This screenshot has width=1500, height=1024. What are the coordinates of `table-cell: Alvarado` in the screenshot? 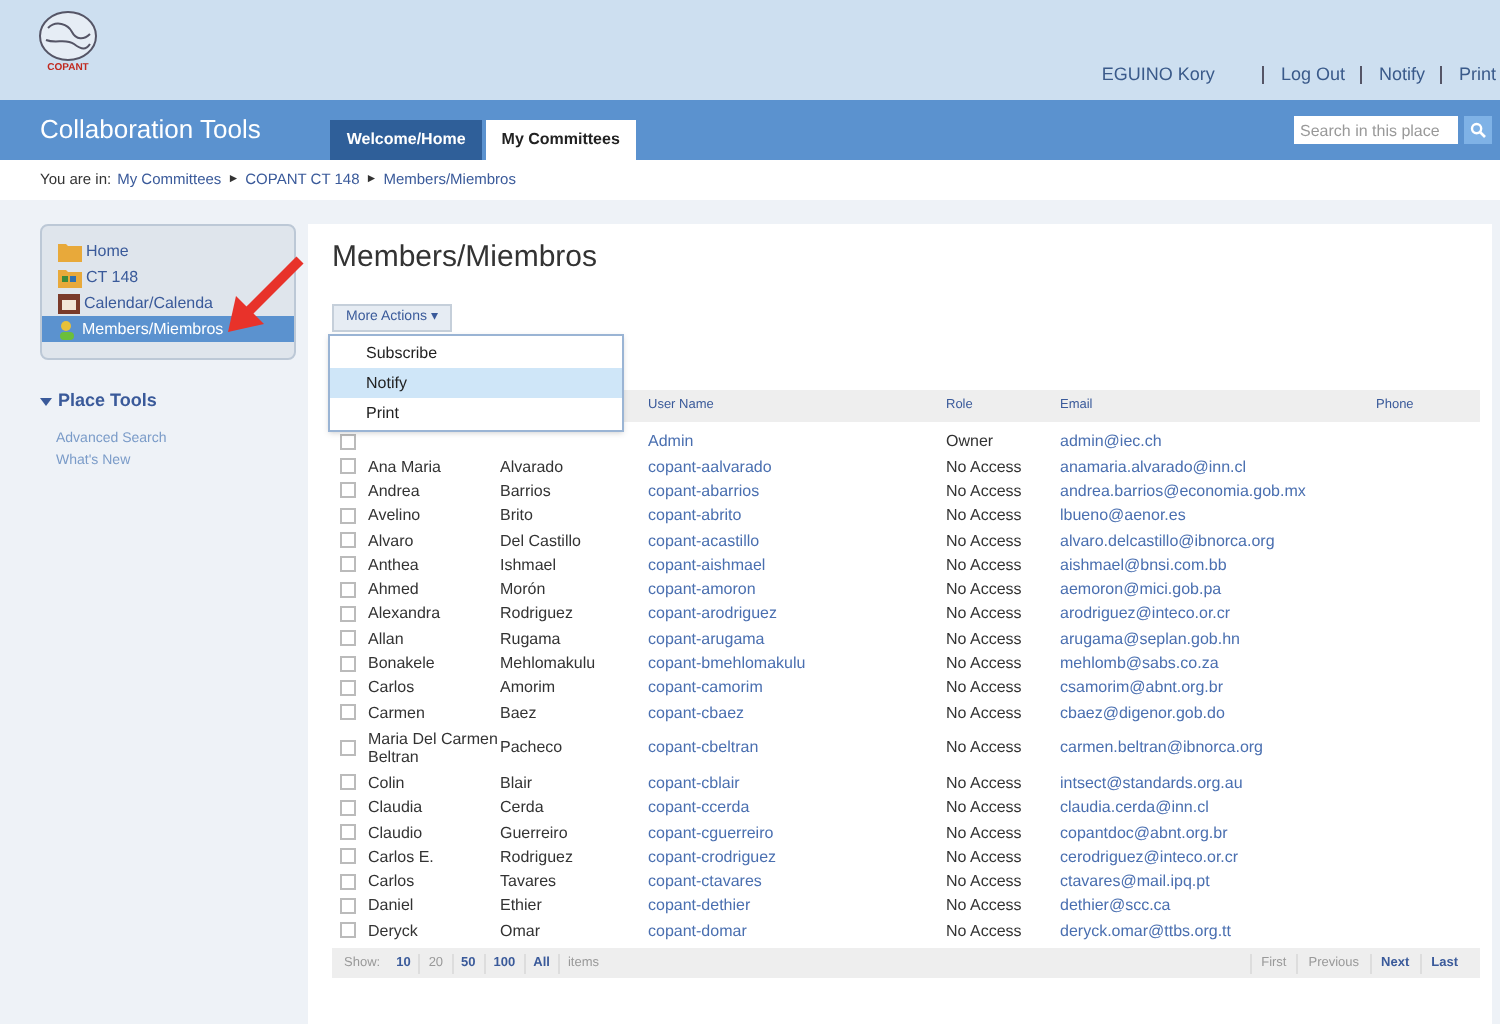 It's located at (532, 466).